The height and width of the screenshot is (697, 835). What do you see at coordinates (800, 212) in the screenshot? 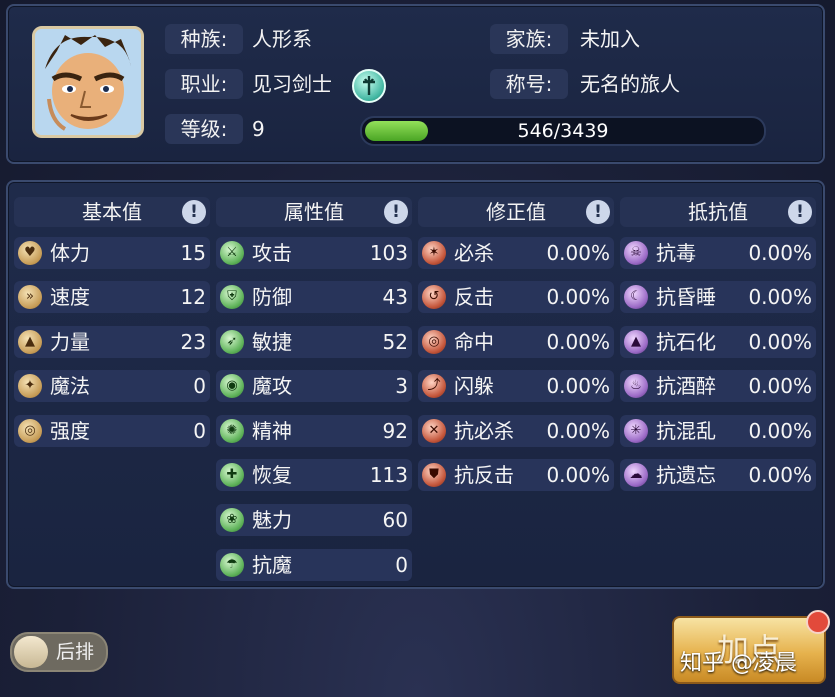
I see `info-resistances-icon: !` at bounding box center [800, 212].